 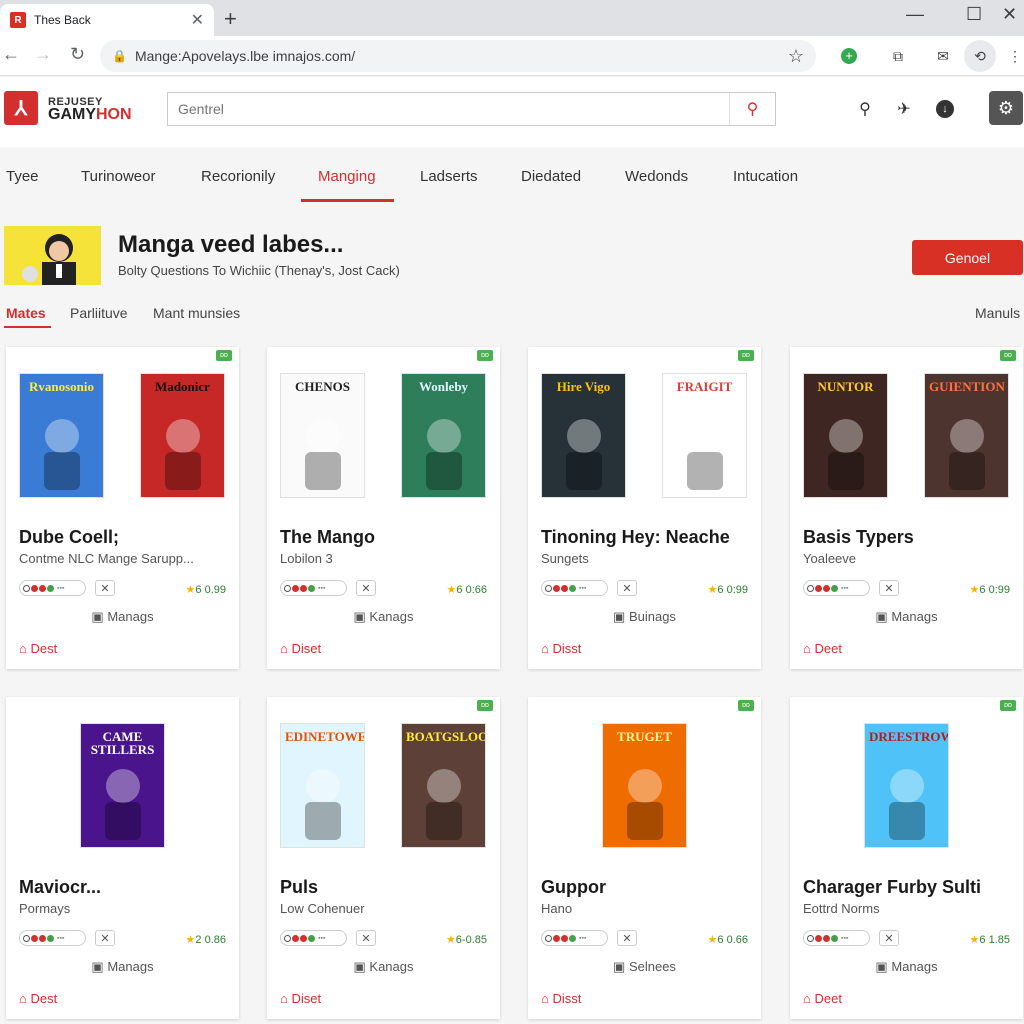 I want to click on browser-menu-icon: ⋮, so click(x=1014, y=56).